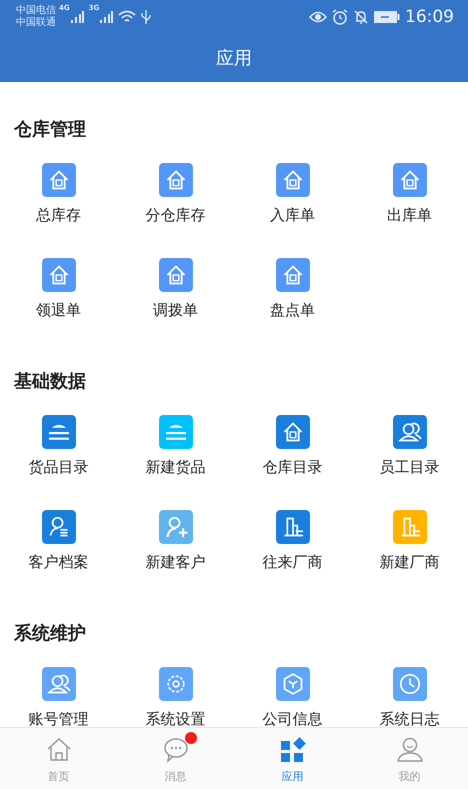  Describe the element at coordinates (50, 382) in the screenshot. I see `section-title: 基础数据` at that location.